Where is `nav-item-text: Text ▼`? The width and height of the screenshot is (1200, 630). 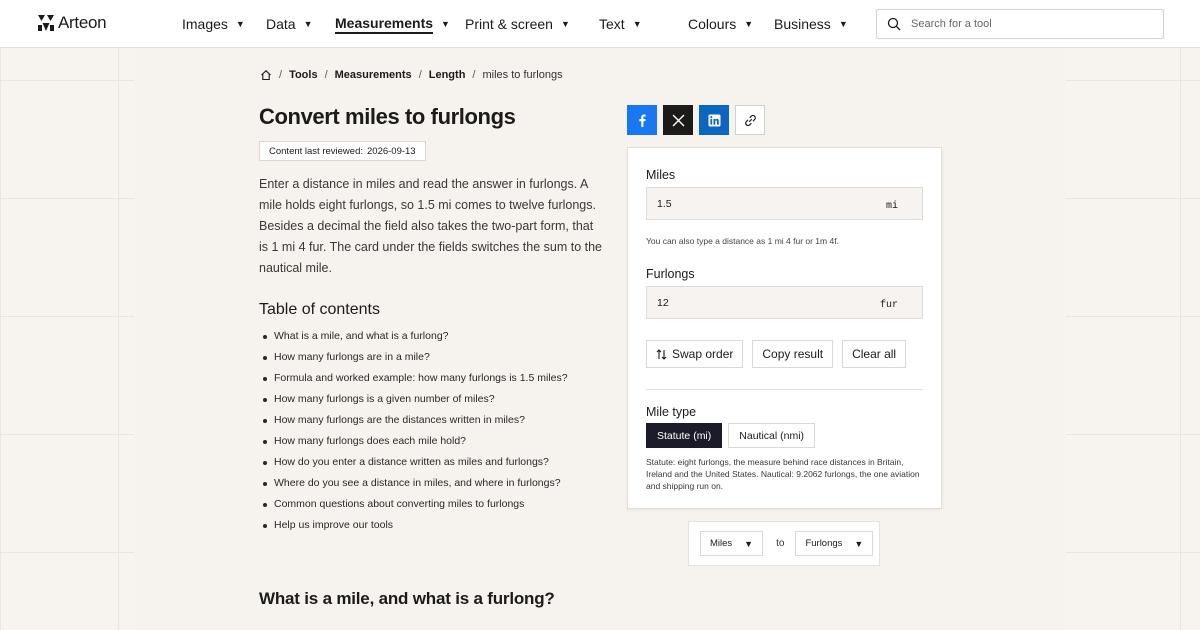 nav-item-text: Text ▼ is located at coordinates (626, 24).